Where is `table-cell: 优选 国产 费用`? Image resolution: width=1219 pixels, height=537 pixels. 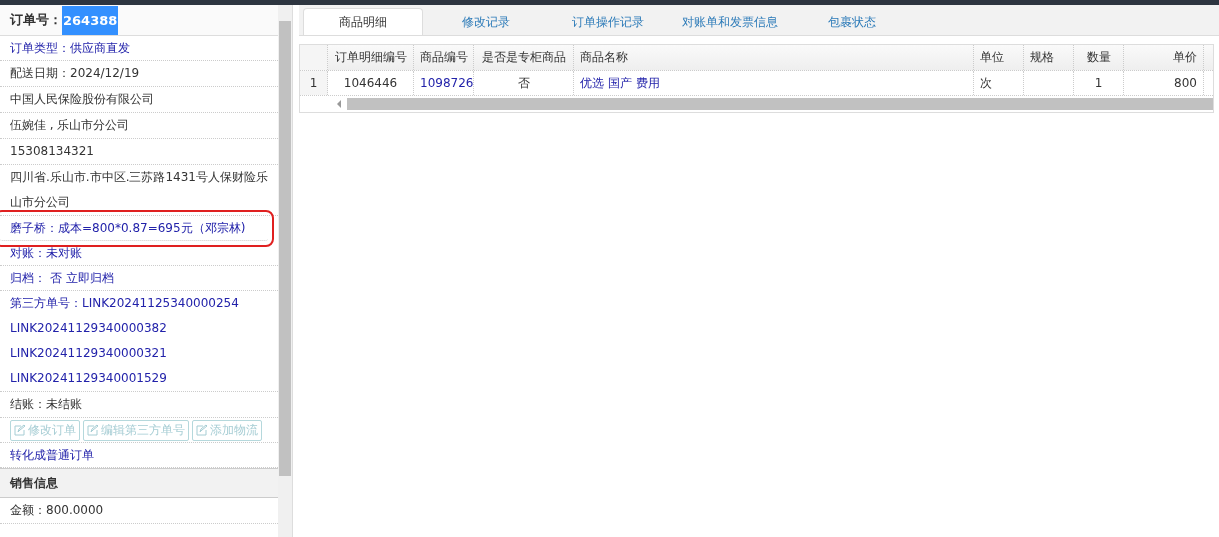
table-cell: 优选 国产 费用 is located at coordinates (774, 83).